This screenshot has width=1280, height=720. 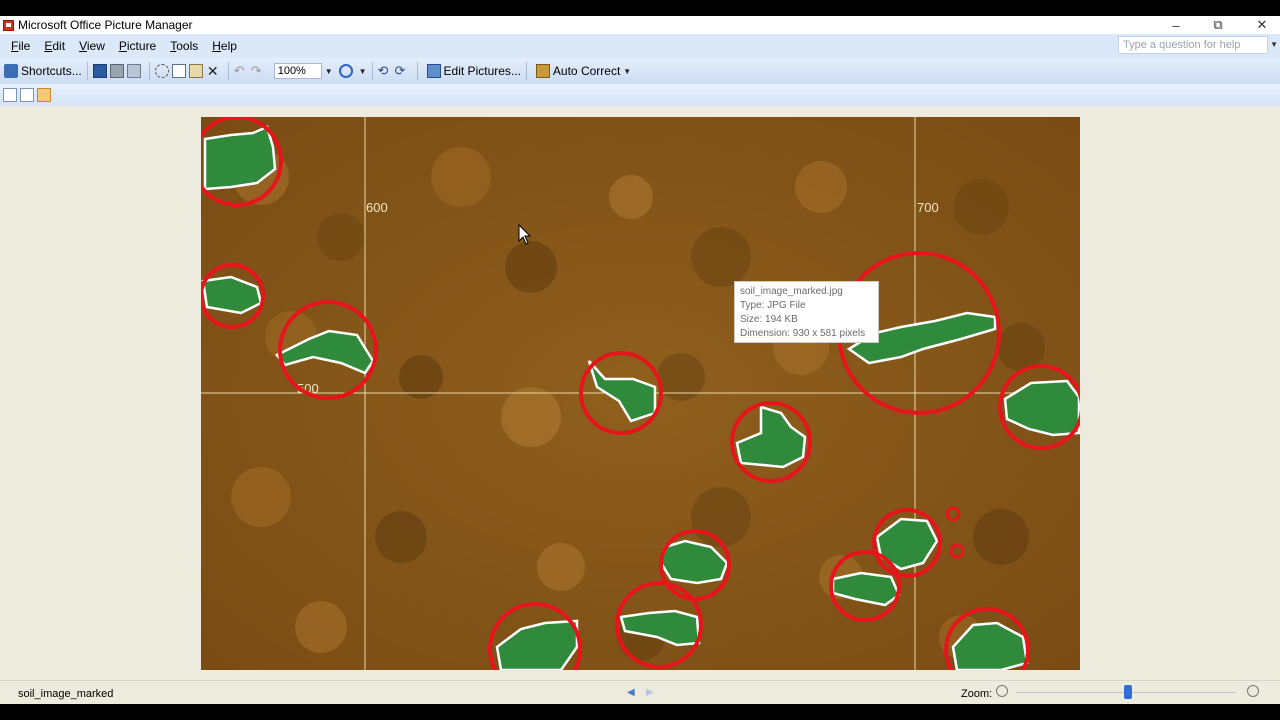 I want to click on edit-pictures-icon, so click(x=433, y=71).